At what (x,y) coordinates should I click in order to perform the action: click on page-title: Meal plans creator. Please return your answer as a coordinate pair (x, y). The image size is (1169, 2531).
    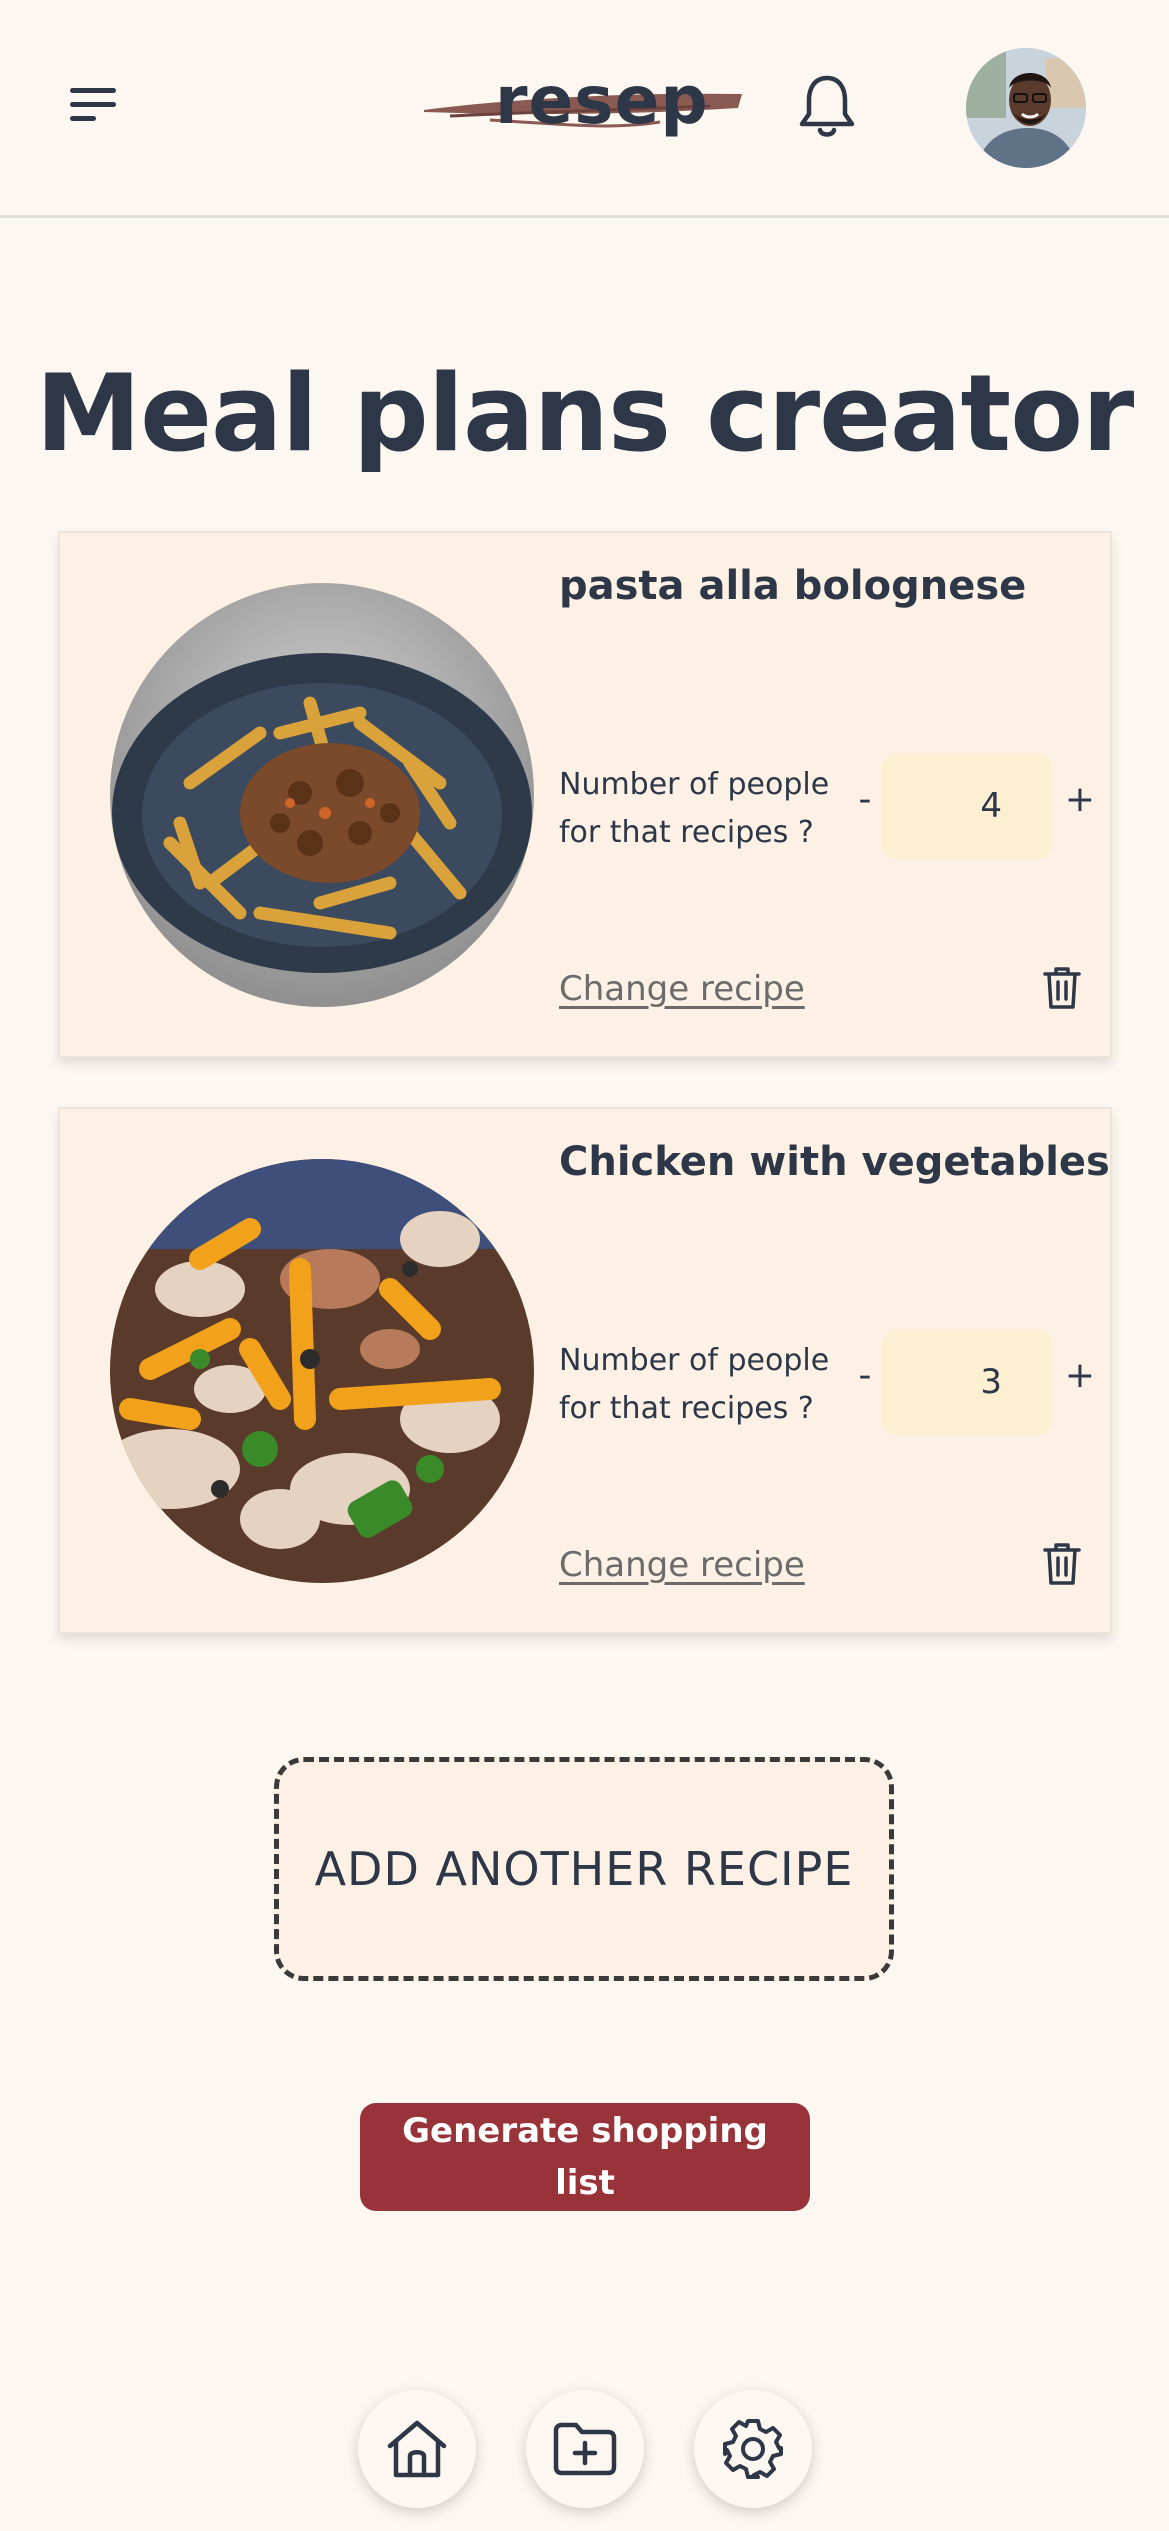
    Looking at the image, I should click on (585, 413).